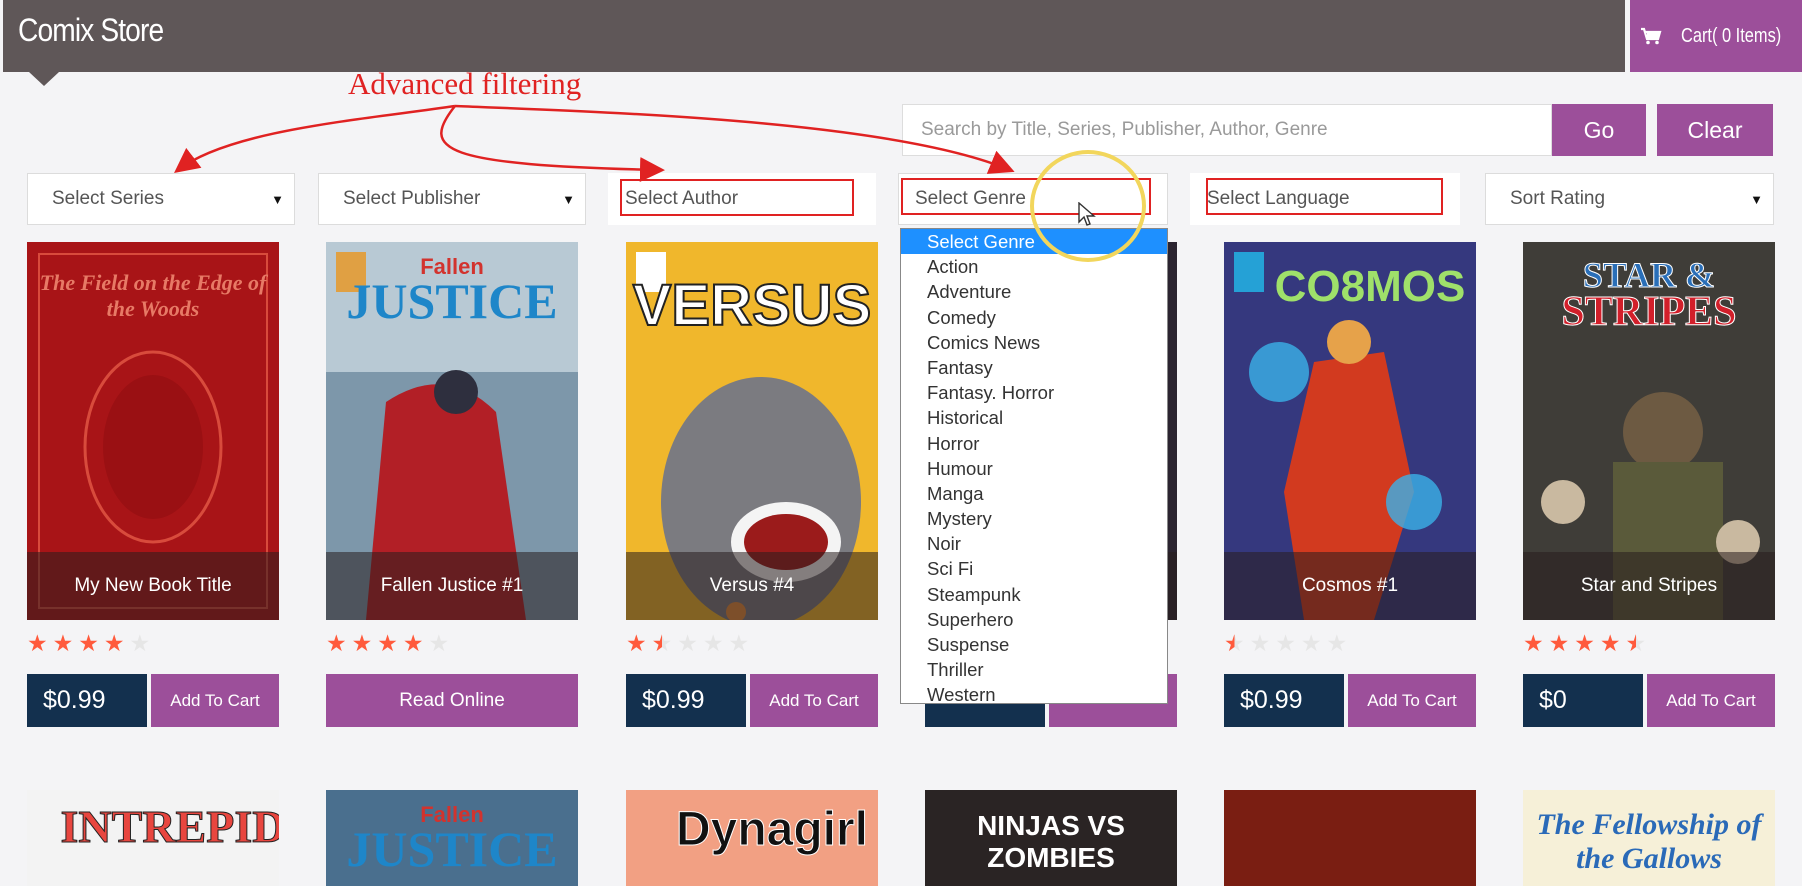 This screenshot has width=1802, height=886. I want to click on genre-option: Manga, so click(1034, 493).